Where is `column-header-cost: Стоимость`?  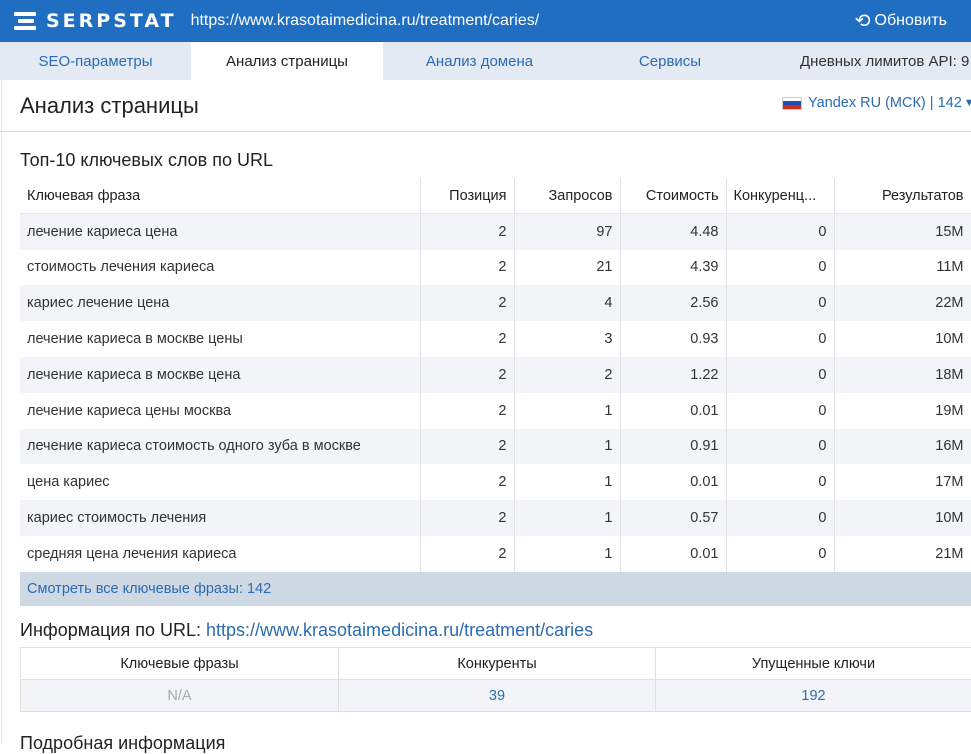 column-header-cost: Стоимость is located at coordinates (673, 196).